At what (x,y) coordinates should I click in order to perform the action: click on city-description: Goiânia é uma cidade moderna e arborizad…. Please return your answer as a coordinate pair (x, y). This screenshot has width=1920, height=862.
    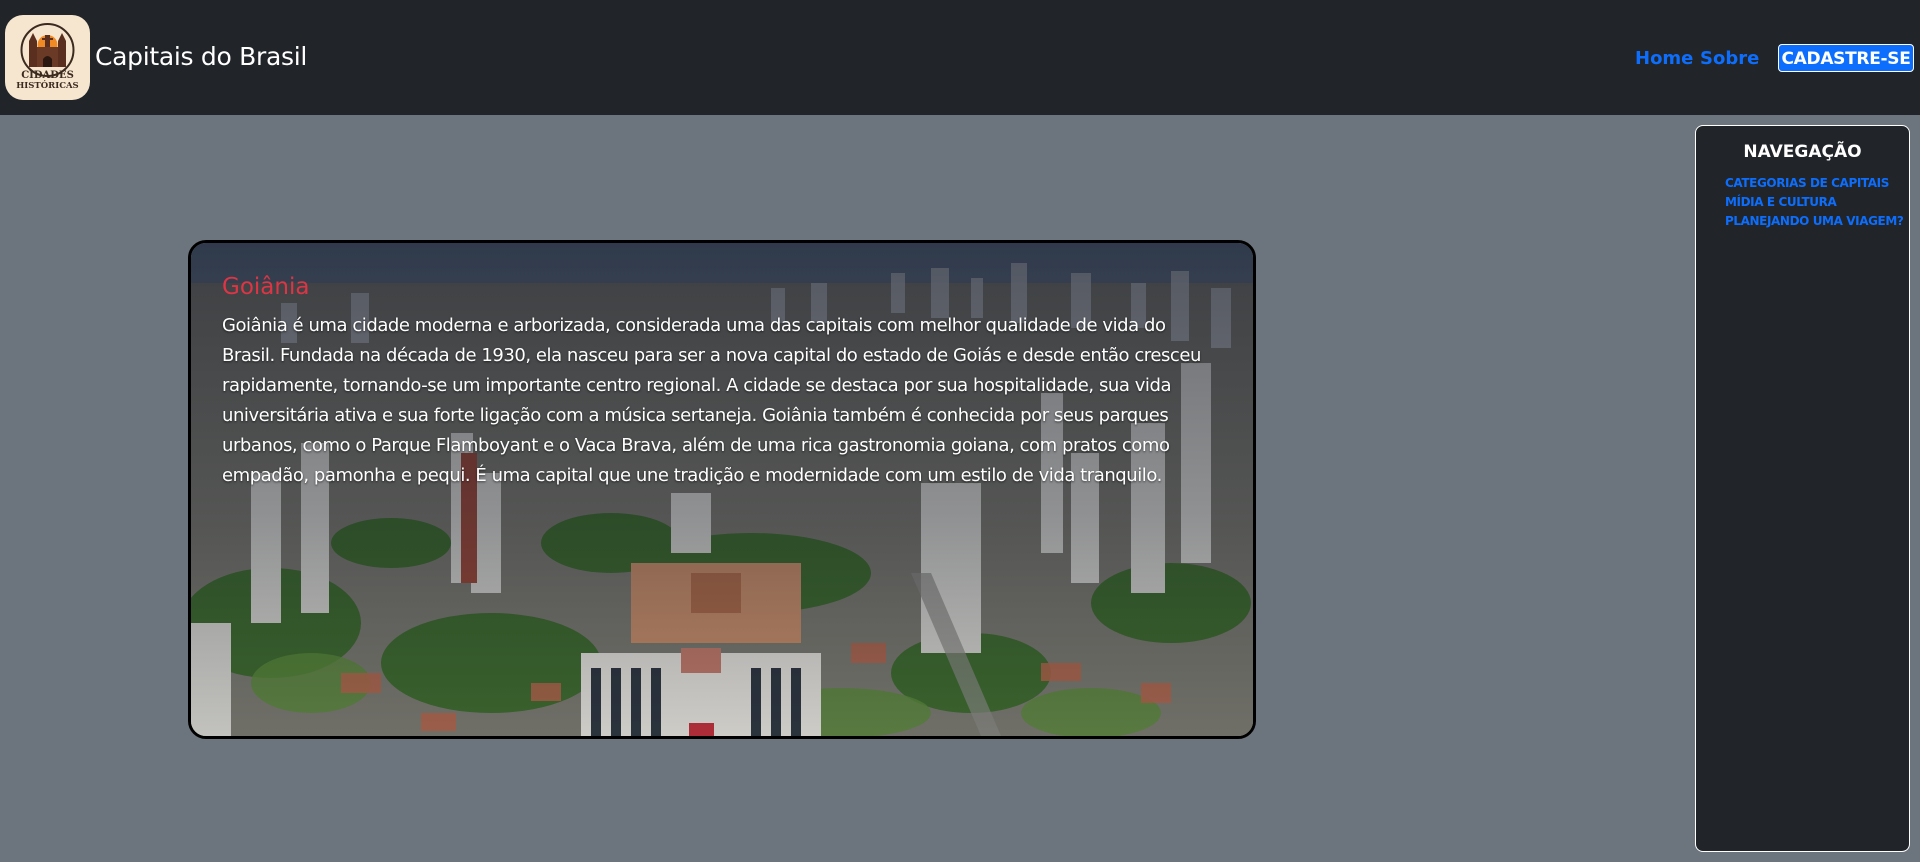
    Looking at the image, I should click on (711, 400).